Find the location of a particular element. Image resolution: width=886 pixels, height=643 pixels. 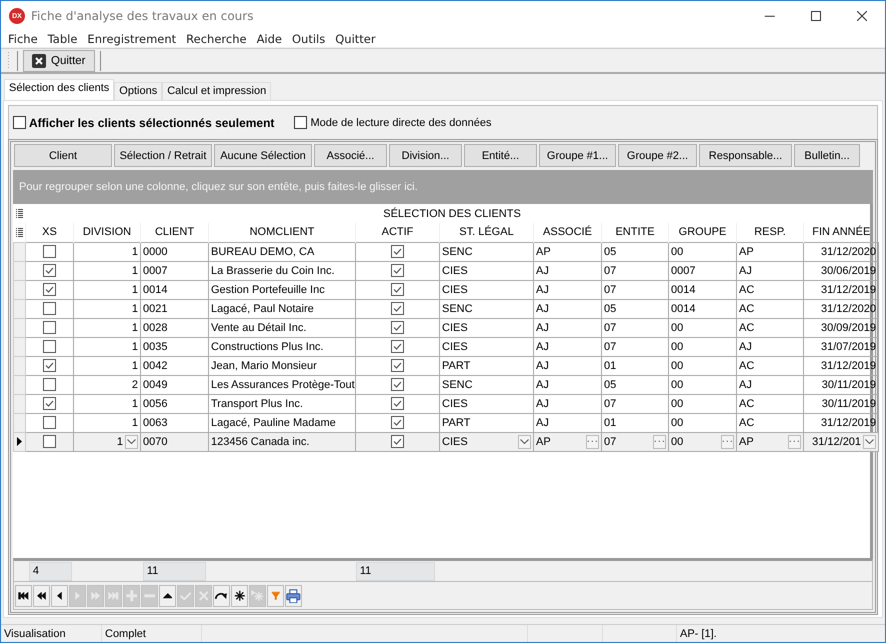

table-cell: AC is located at coordinates (746, 366).